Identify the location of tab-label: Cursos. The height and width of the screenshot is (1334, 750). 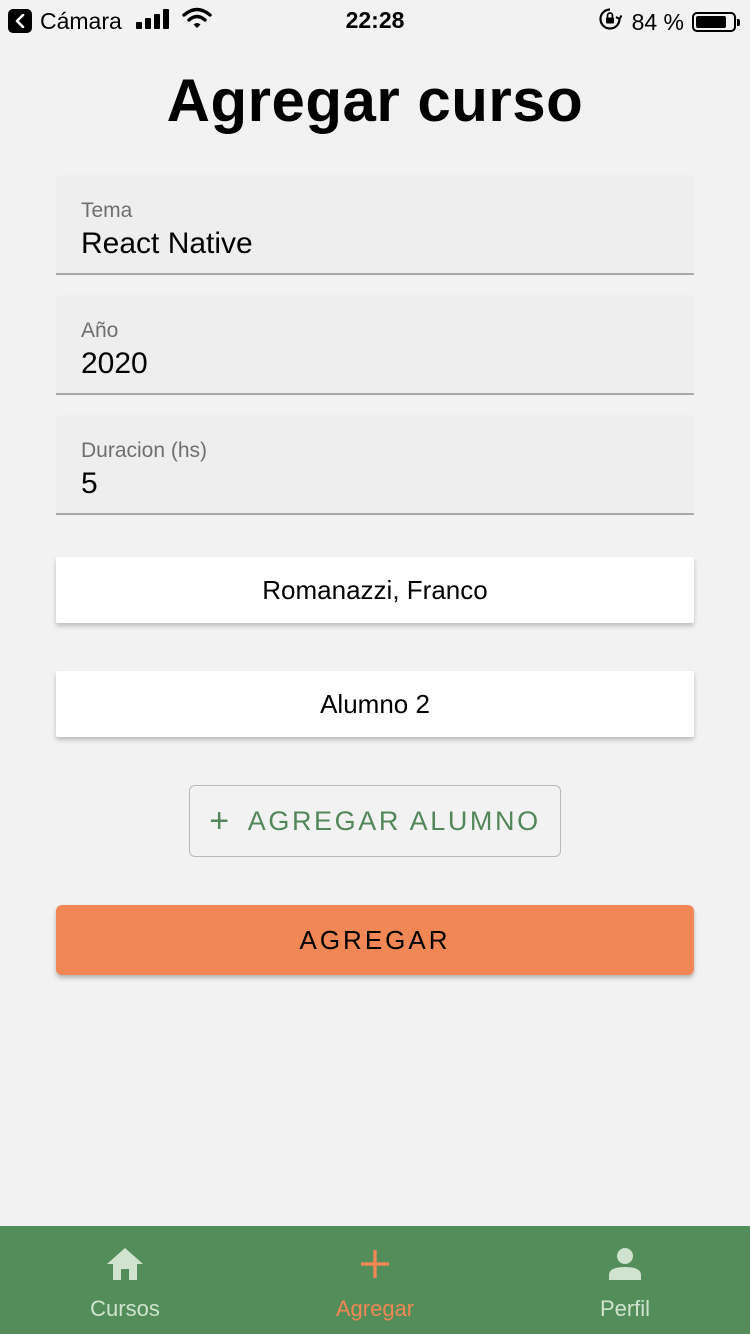
(125, 1308).